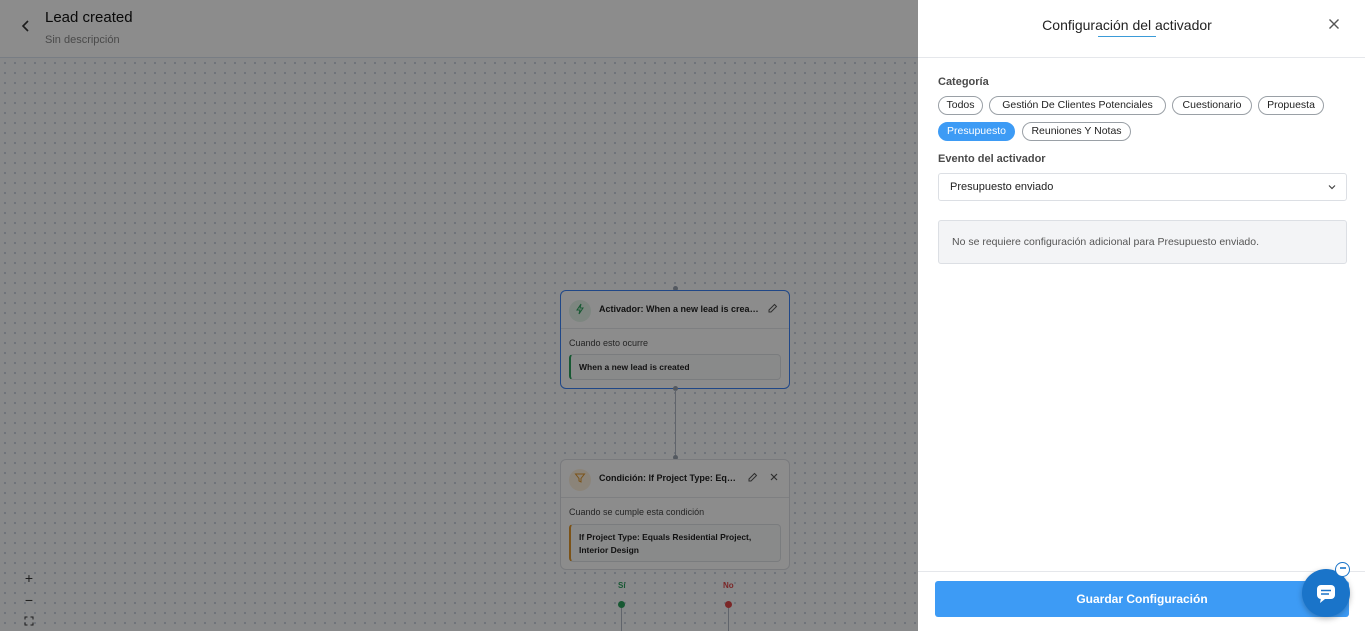 The image size is (1365, 631). Describe the element at coordinates (1077, 105) in the screenshot. I see `category-chip-gestion: Gestión De Clientes Potenciales` at that location.